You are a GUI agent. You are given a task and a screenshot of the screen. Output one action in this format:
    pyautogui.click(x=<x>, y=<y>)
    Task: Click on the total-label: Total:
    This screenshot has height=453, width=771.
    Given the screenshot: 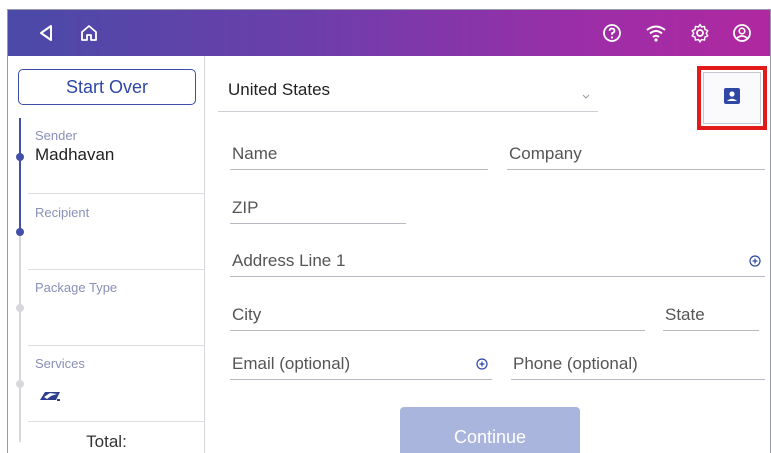 What is the action you would take?
    pyautogui.click(x=106, y=441)
    